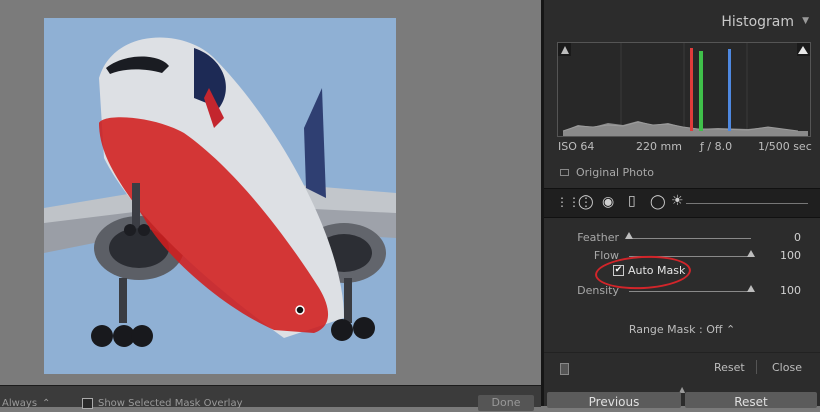 The width and height of the screenshot is (820, 412). What do you see at coordinates (270, 398) in the screenshot?
I see `canvas-toolbar: Always ⌃ Show Selected Mask Overlay Done` at bounding box center [270, 398].